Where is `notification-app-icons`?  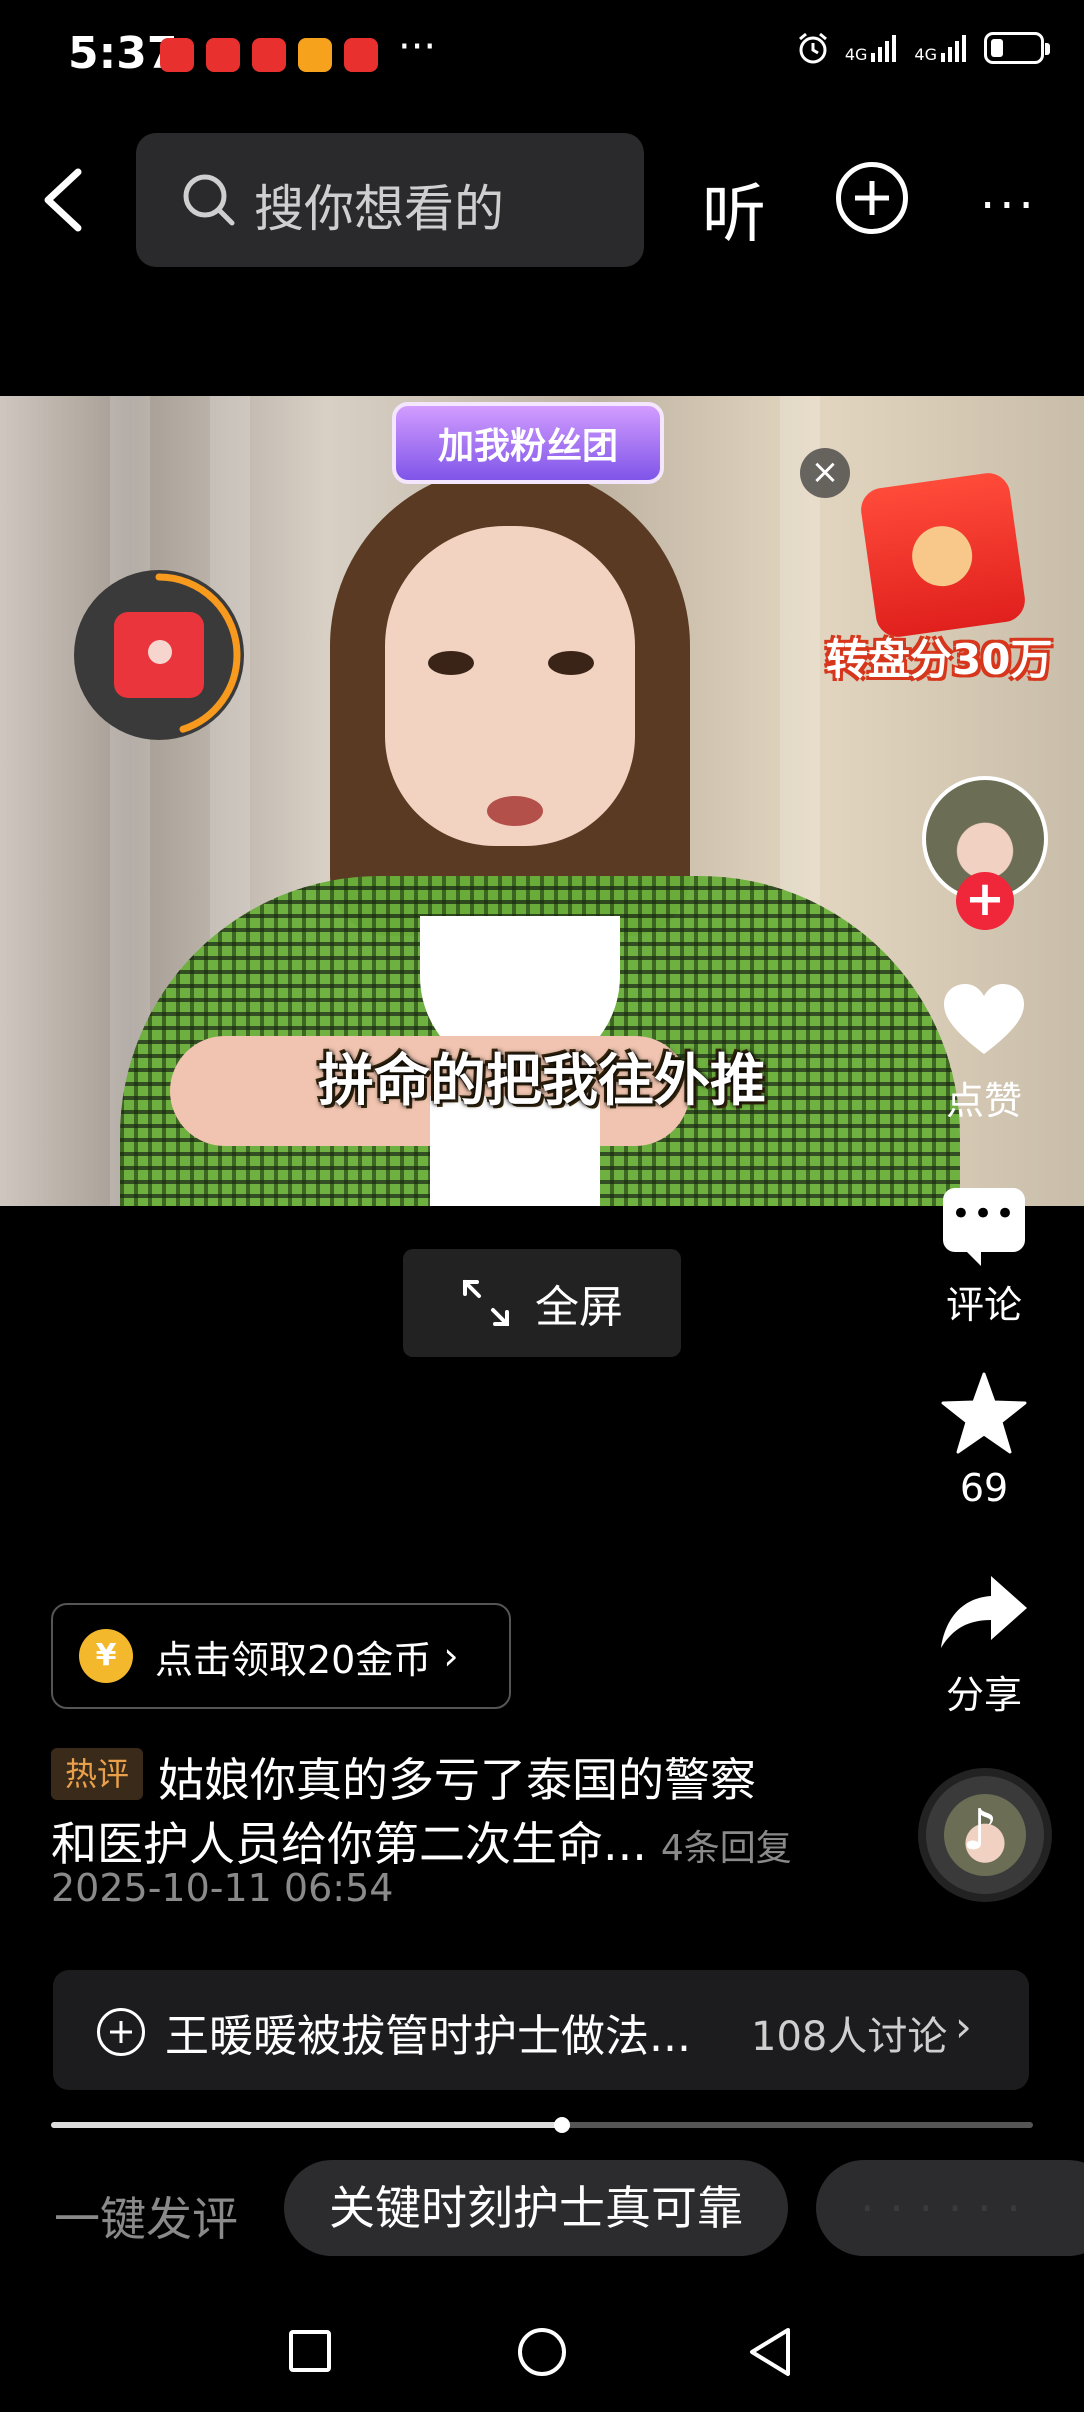 notification-app-icons is located at coordinates (269, 55).